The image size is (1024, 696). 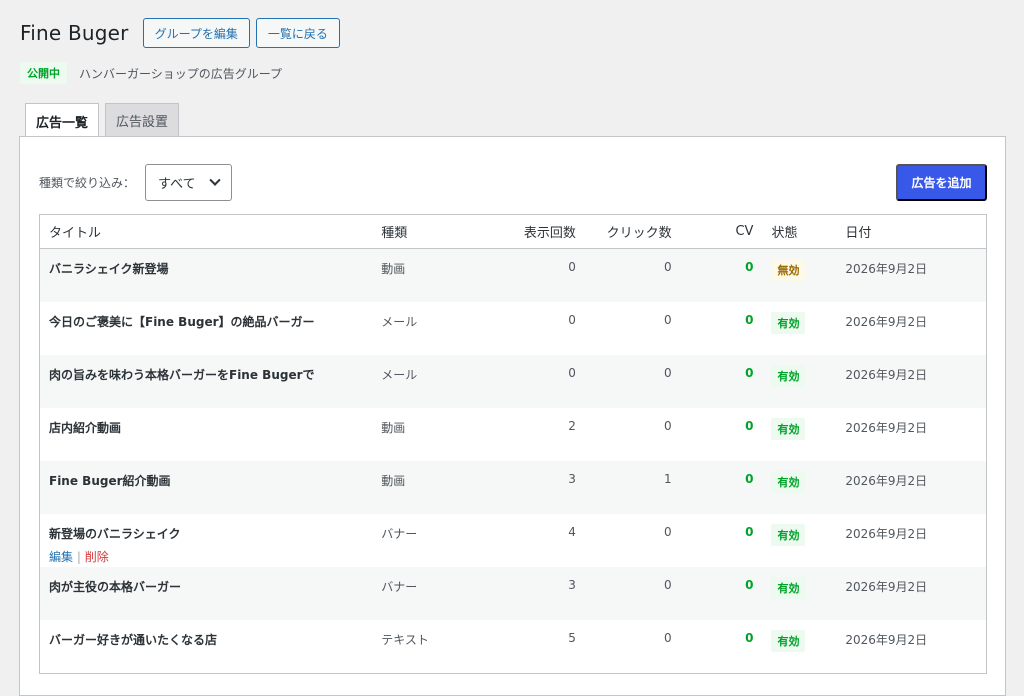 What do you see at coordinates (915, 231) in the screenshot?
I see `column-header-date: 日付` at bounding box center [915, 231].